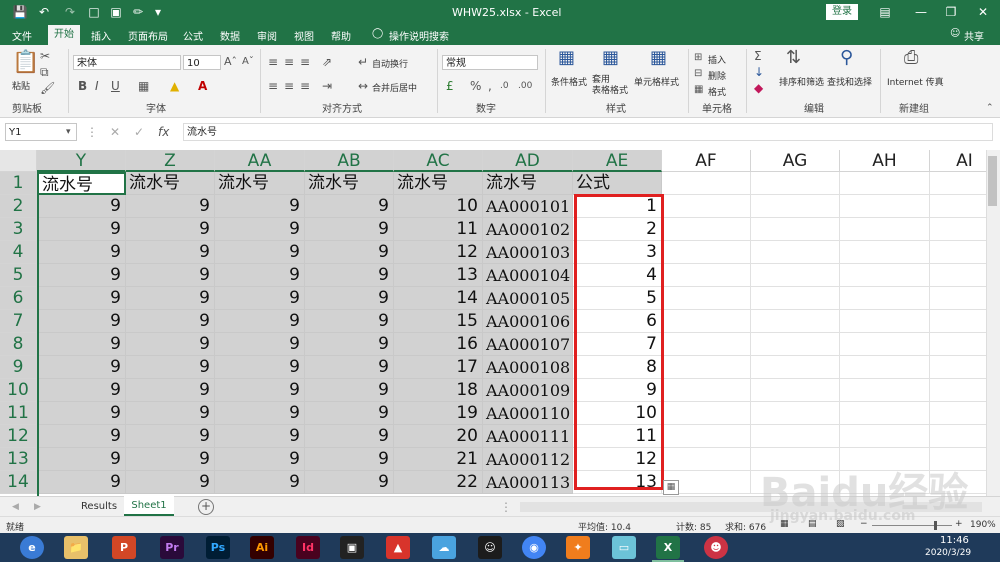 The width and height of the screenshot is (1000, 562). Describe the element at coordinates (18, 367) in the screenshot. I see `row-header-9: 9` at that location.